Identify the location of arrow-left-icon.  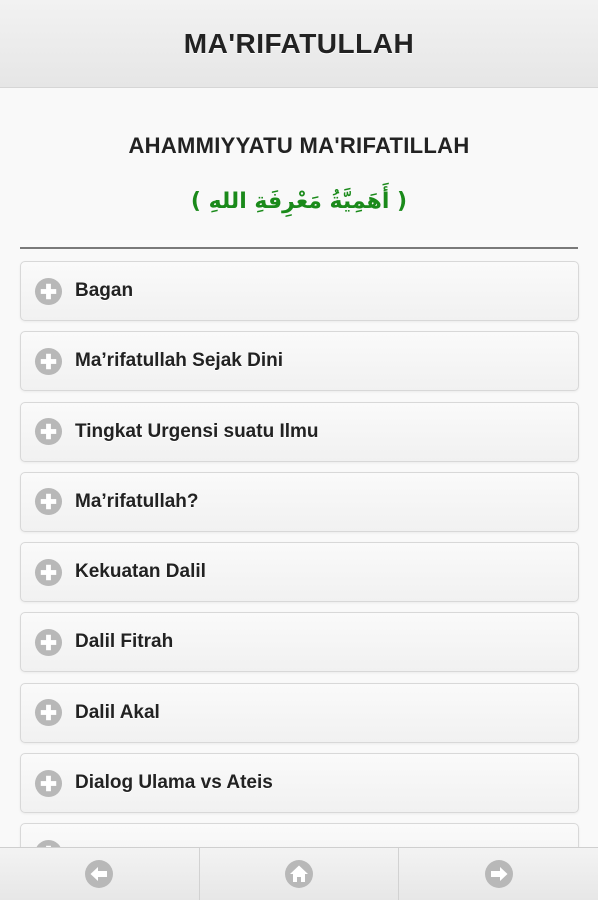
(99, 874).